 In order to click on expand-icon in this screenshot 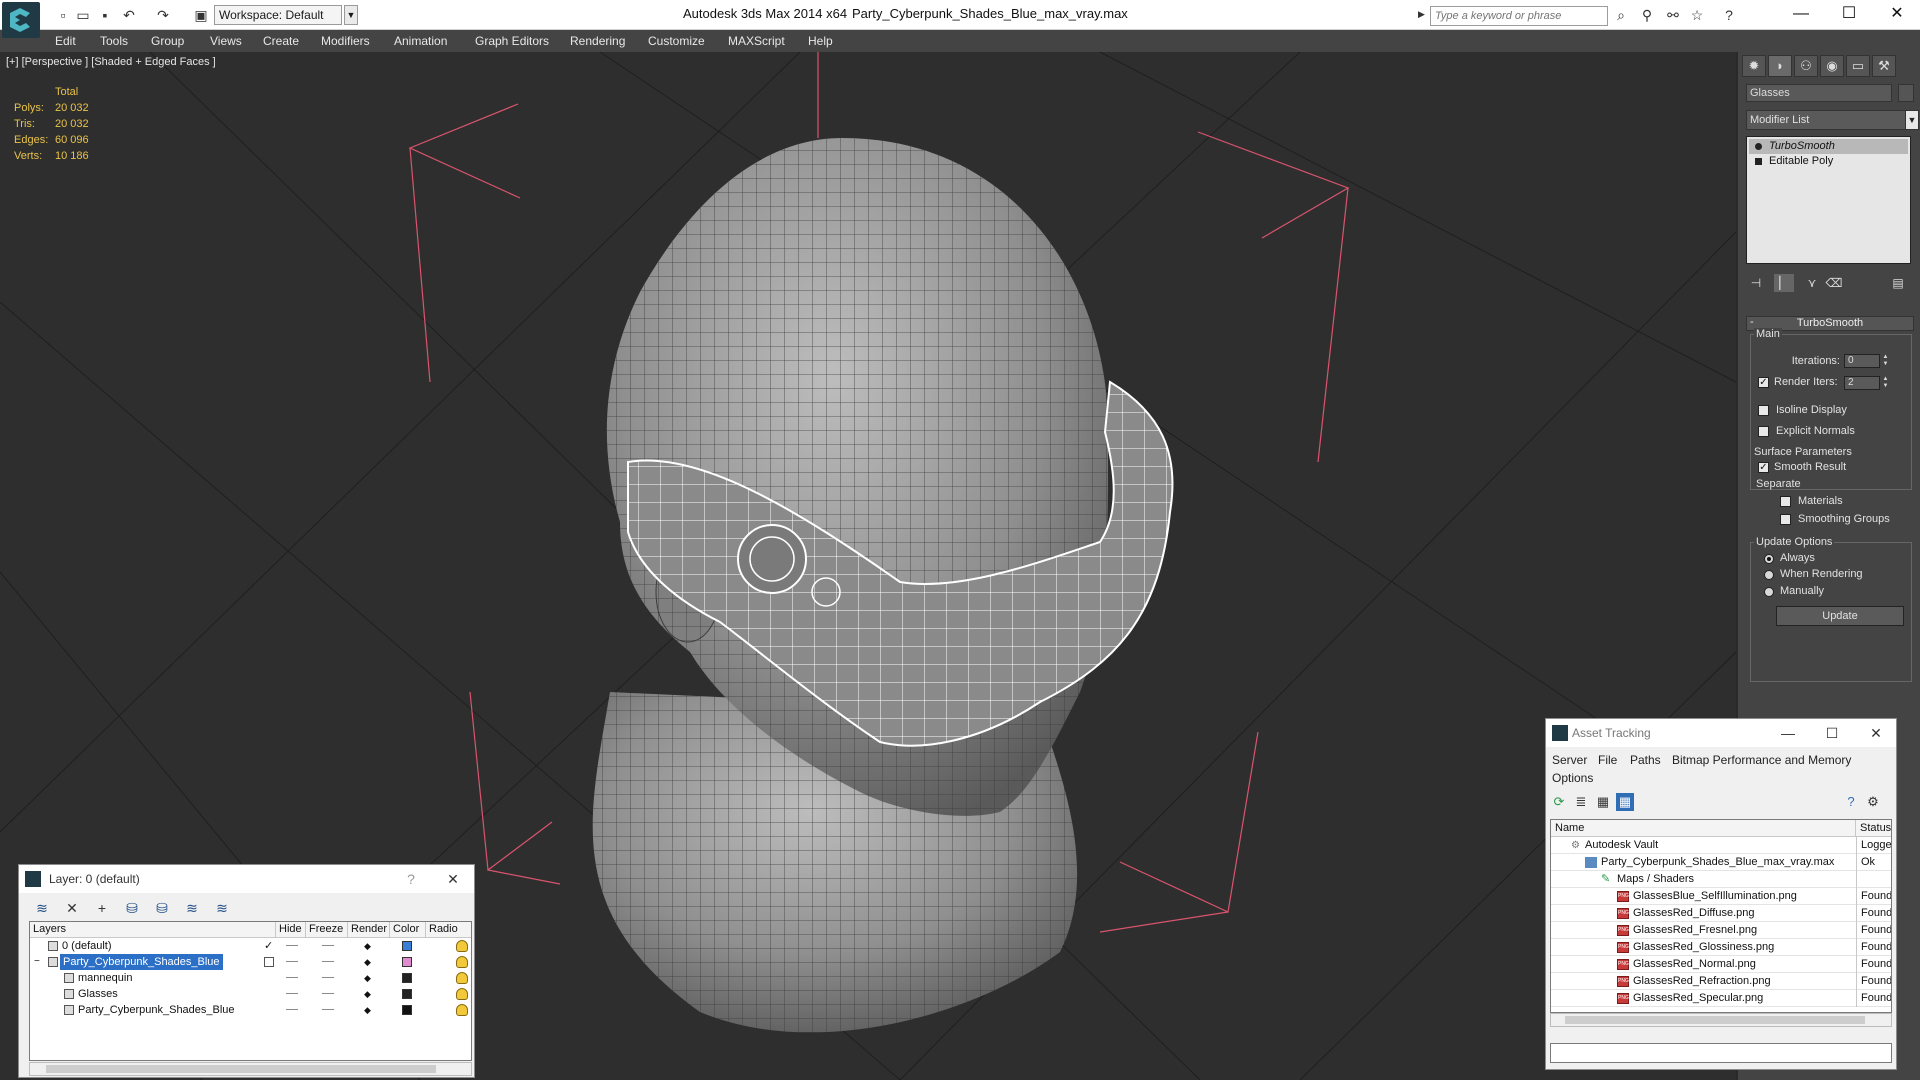, I will do `click(1758, 161)`.